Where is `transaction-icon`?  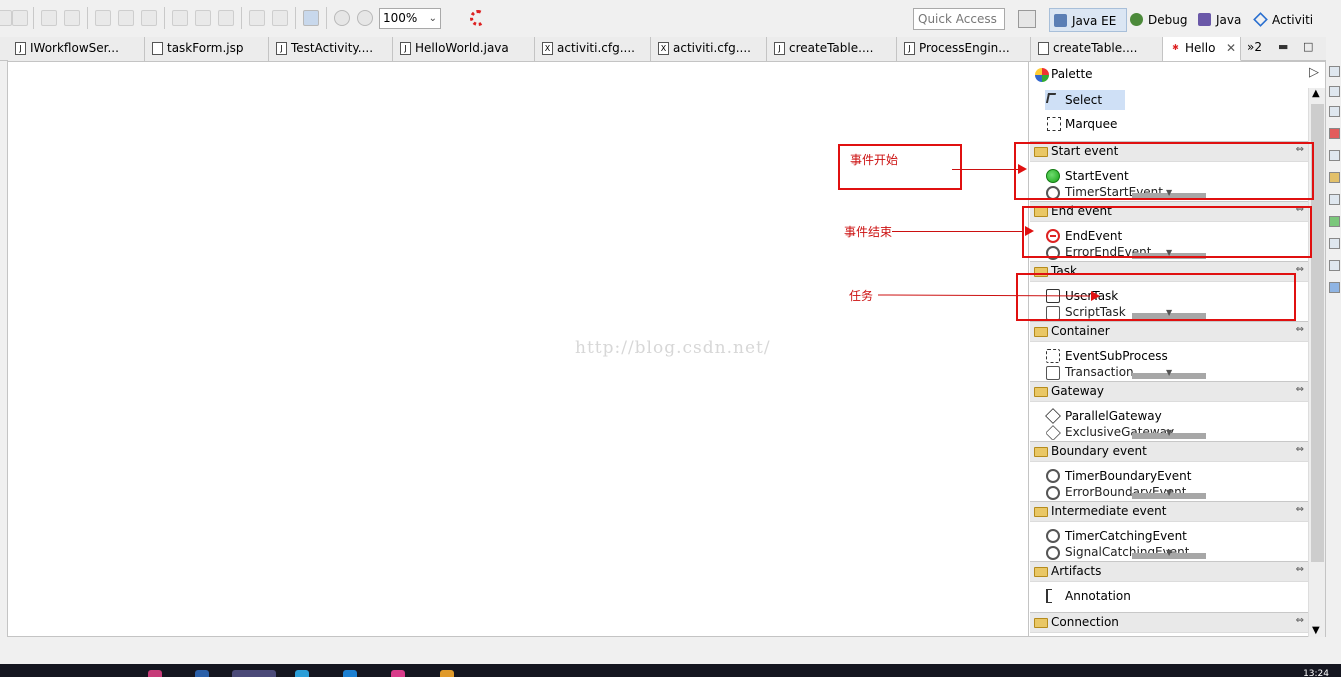 transaction-icon is located at coordinates (1053, 373).